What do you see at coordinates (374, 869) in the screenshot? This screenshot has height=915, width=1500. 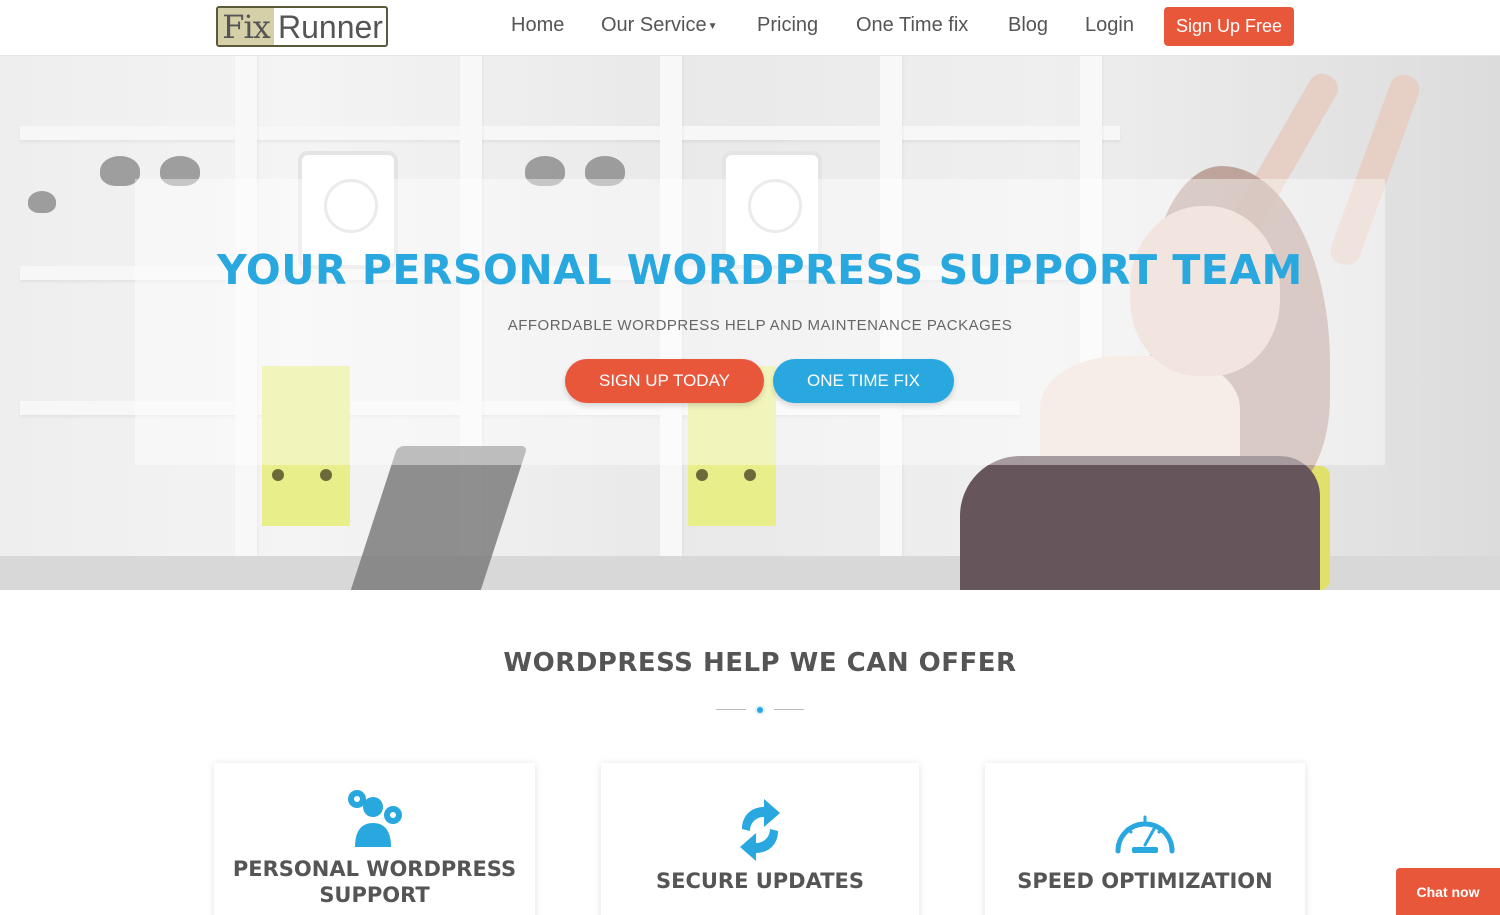 I see `card-title-line1: PERSONAL WORDPRESS` at bounding box center [374, 869].